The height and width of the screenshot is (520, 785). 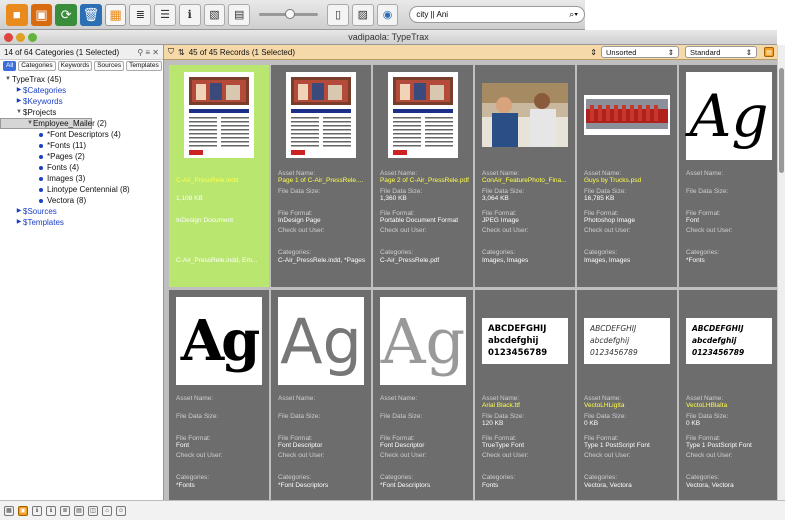 What do you see at coordinates (10, 66) in the screenshot?
I see `tab-all: All` at bounding box center [10, 66].